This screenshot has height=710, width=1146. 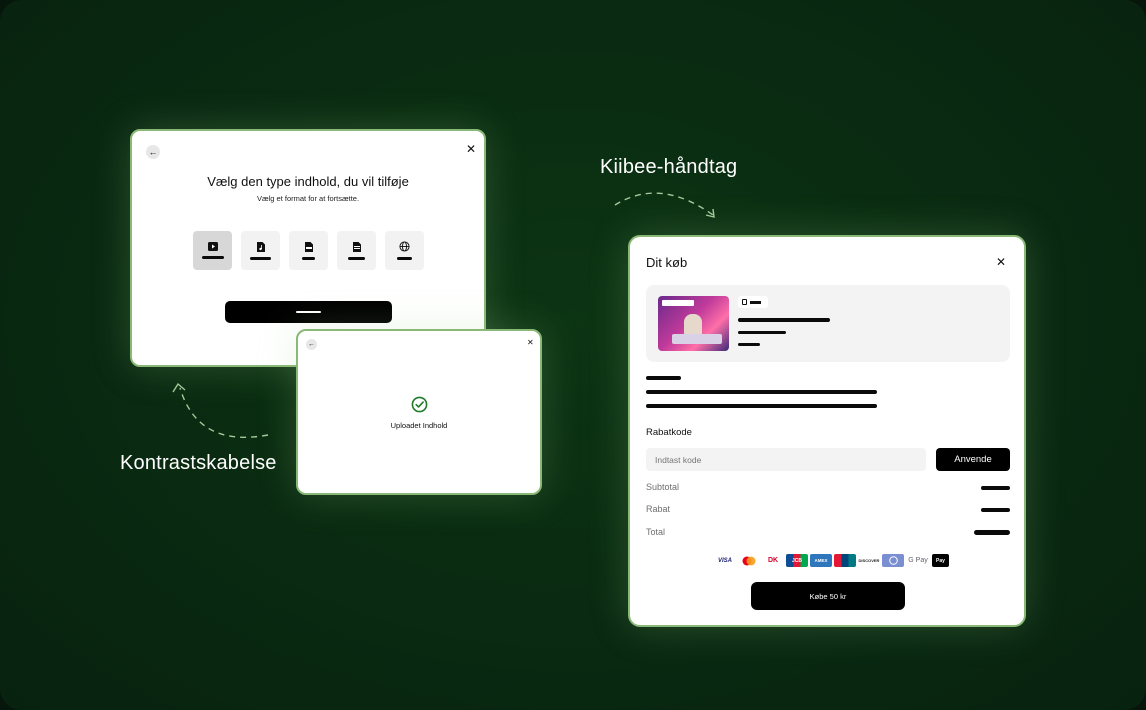 What do you see at coordinates (404, 246) in the screenshot?
I see `globe-icon` at bounding box center [404, 246].